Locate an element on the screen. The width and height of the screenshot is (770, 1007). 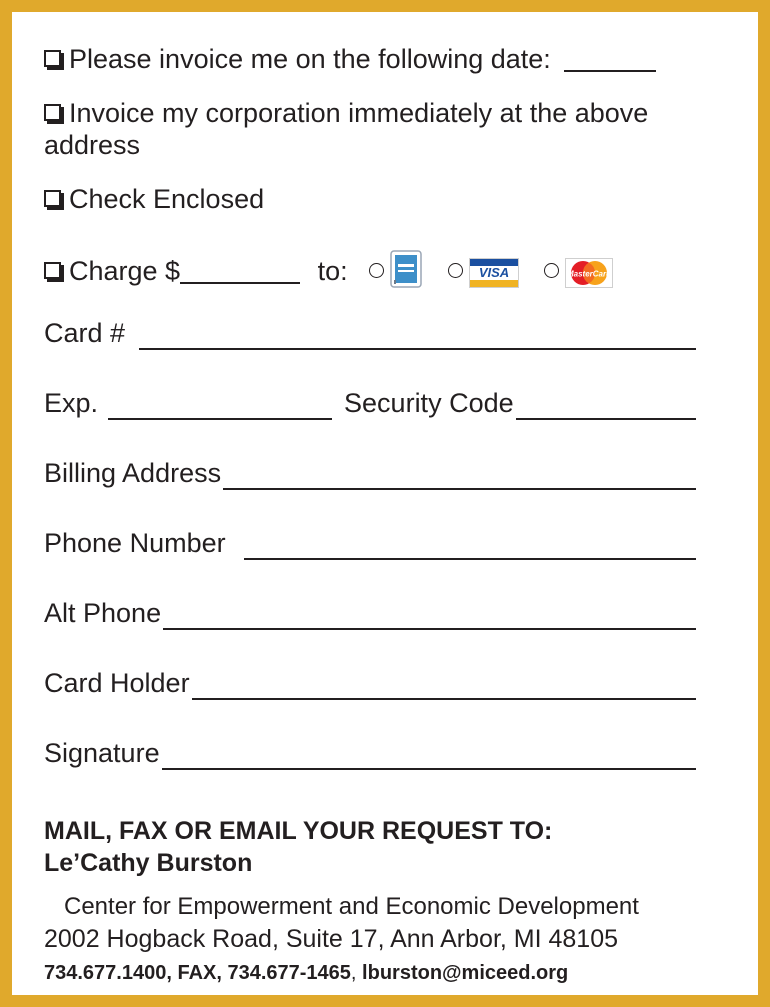
security-code-blank is located at coordinates (605, 405).